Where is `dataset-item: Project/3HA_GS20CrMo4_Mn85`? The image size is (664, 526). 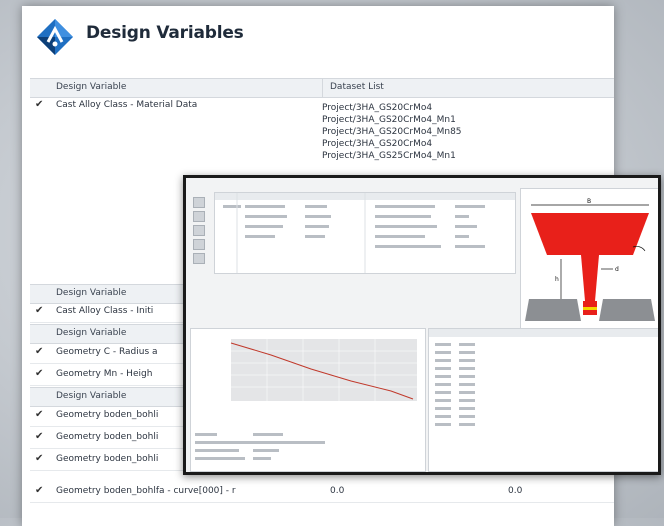 dataset-item: Project/3HA_GS20CrMo4_Mn85 is located at coordinates (392, 132).